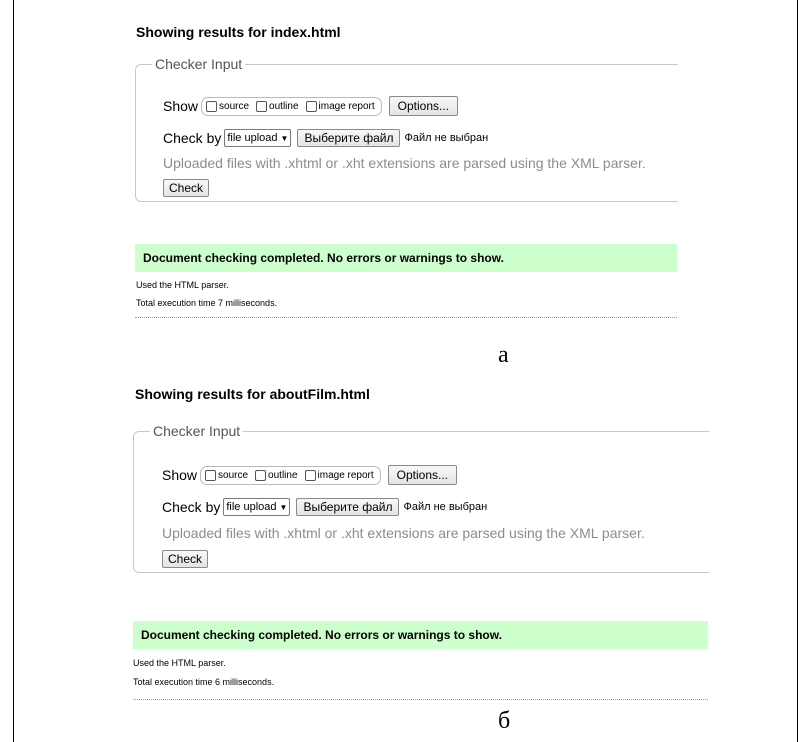  I want to click on execution-time: Total execution time 6 milliseconds., so click(204, 682).